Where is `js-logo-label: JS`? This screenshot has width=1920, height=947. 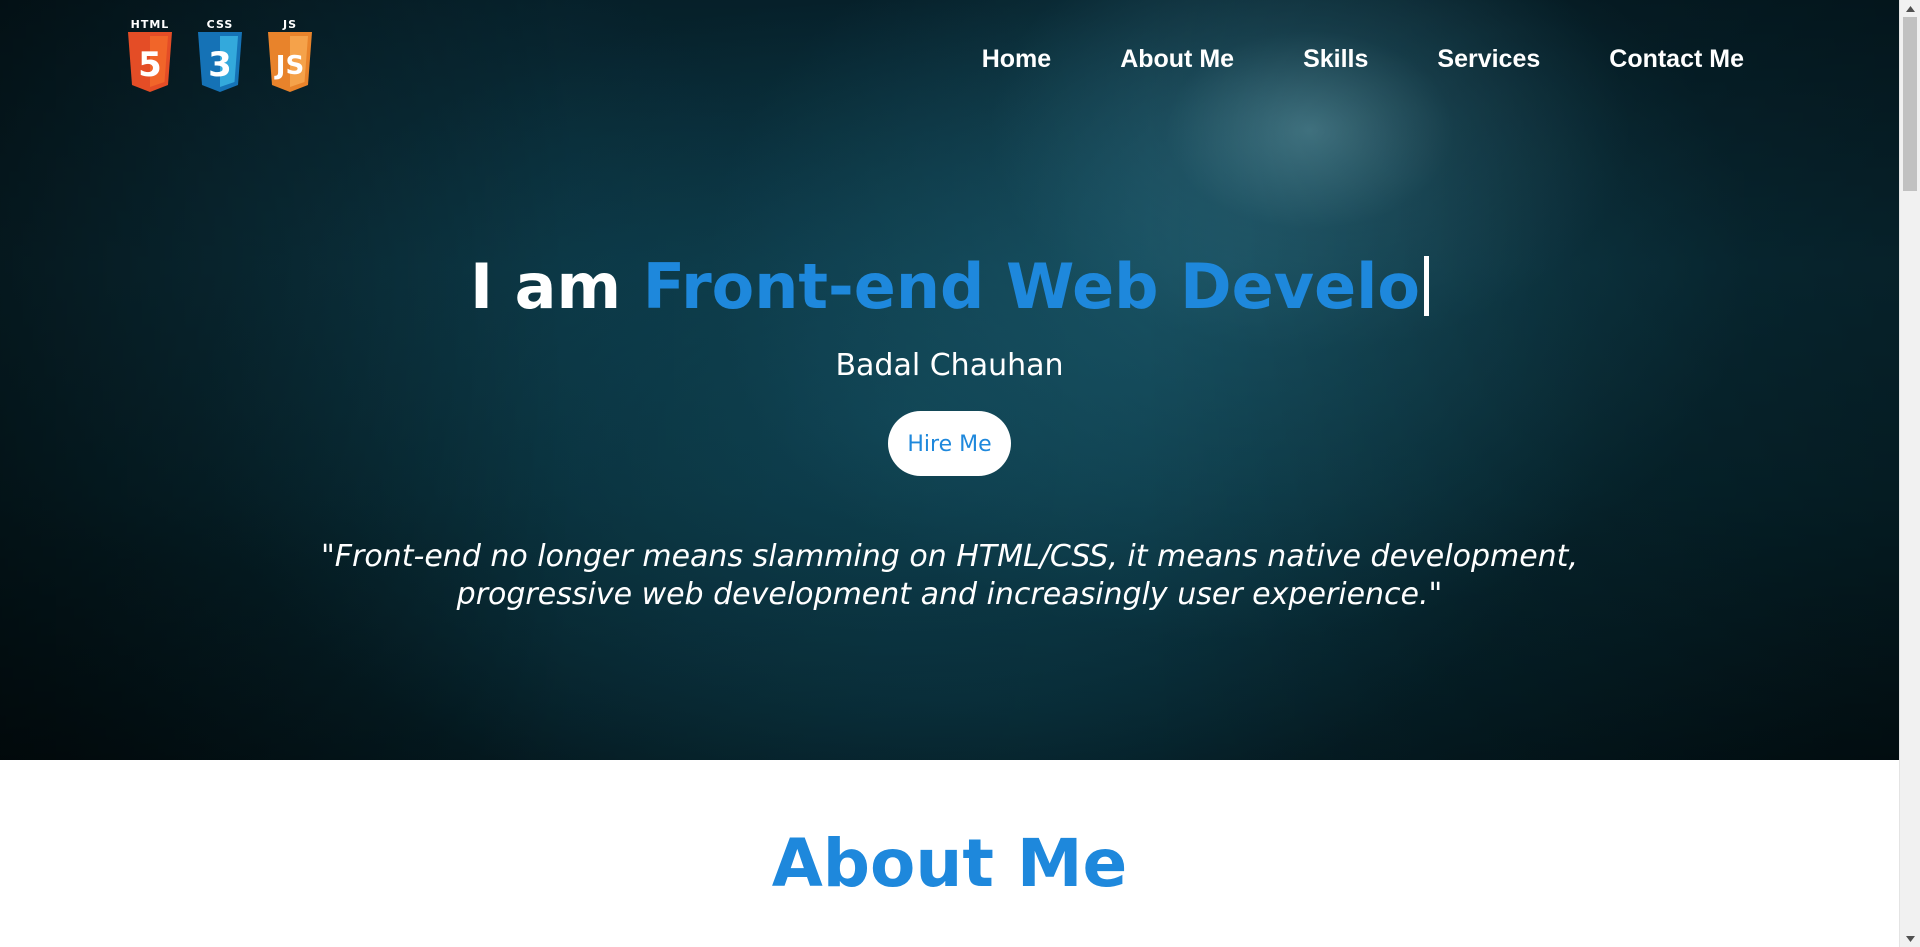
js-logo-label: JS is located at coordinates (289, 24).